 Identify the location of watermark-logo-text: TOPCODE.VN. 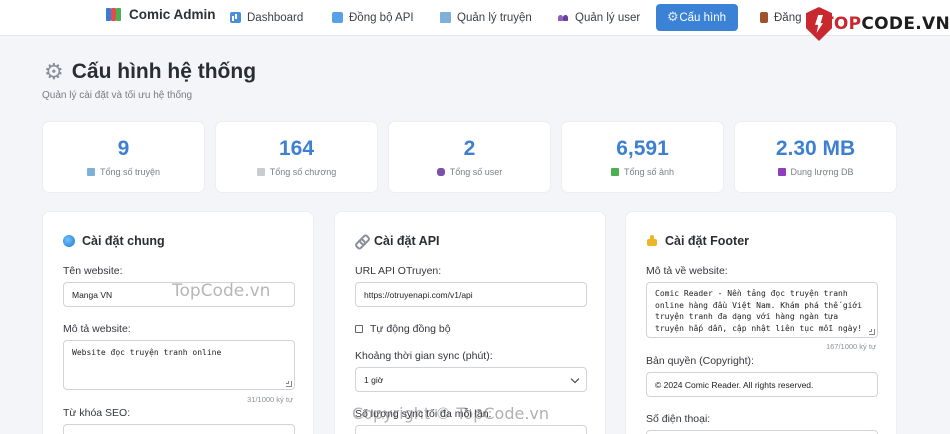
(885, 24).